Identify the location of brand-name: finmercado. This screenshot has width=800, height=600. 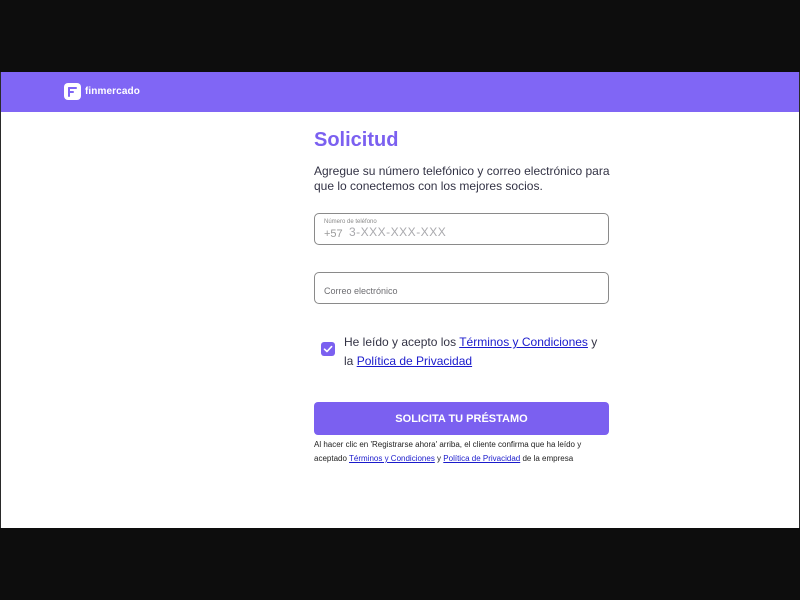
(112, 91).